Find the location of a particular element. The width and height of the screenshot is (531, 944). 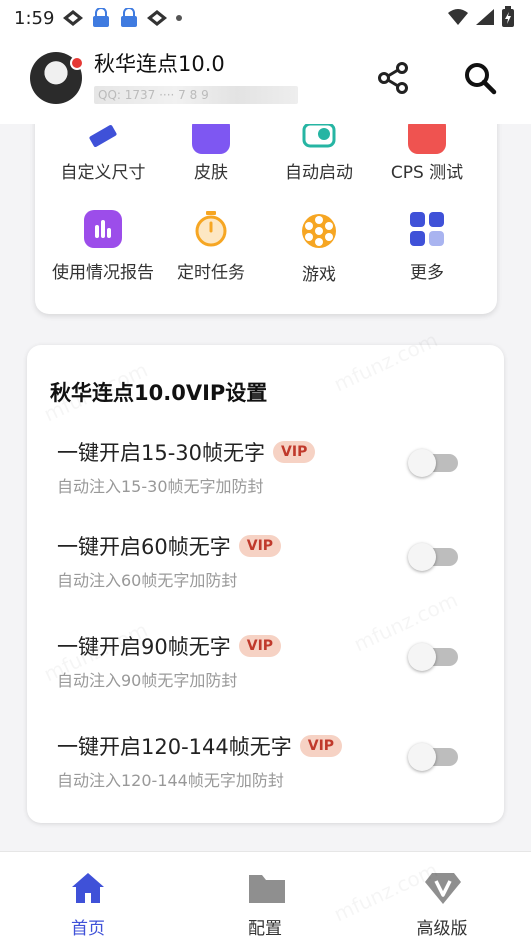

vip-card-title: 秋华连点10.0VIP设置 is located at coordinates (159, 393).